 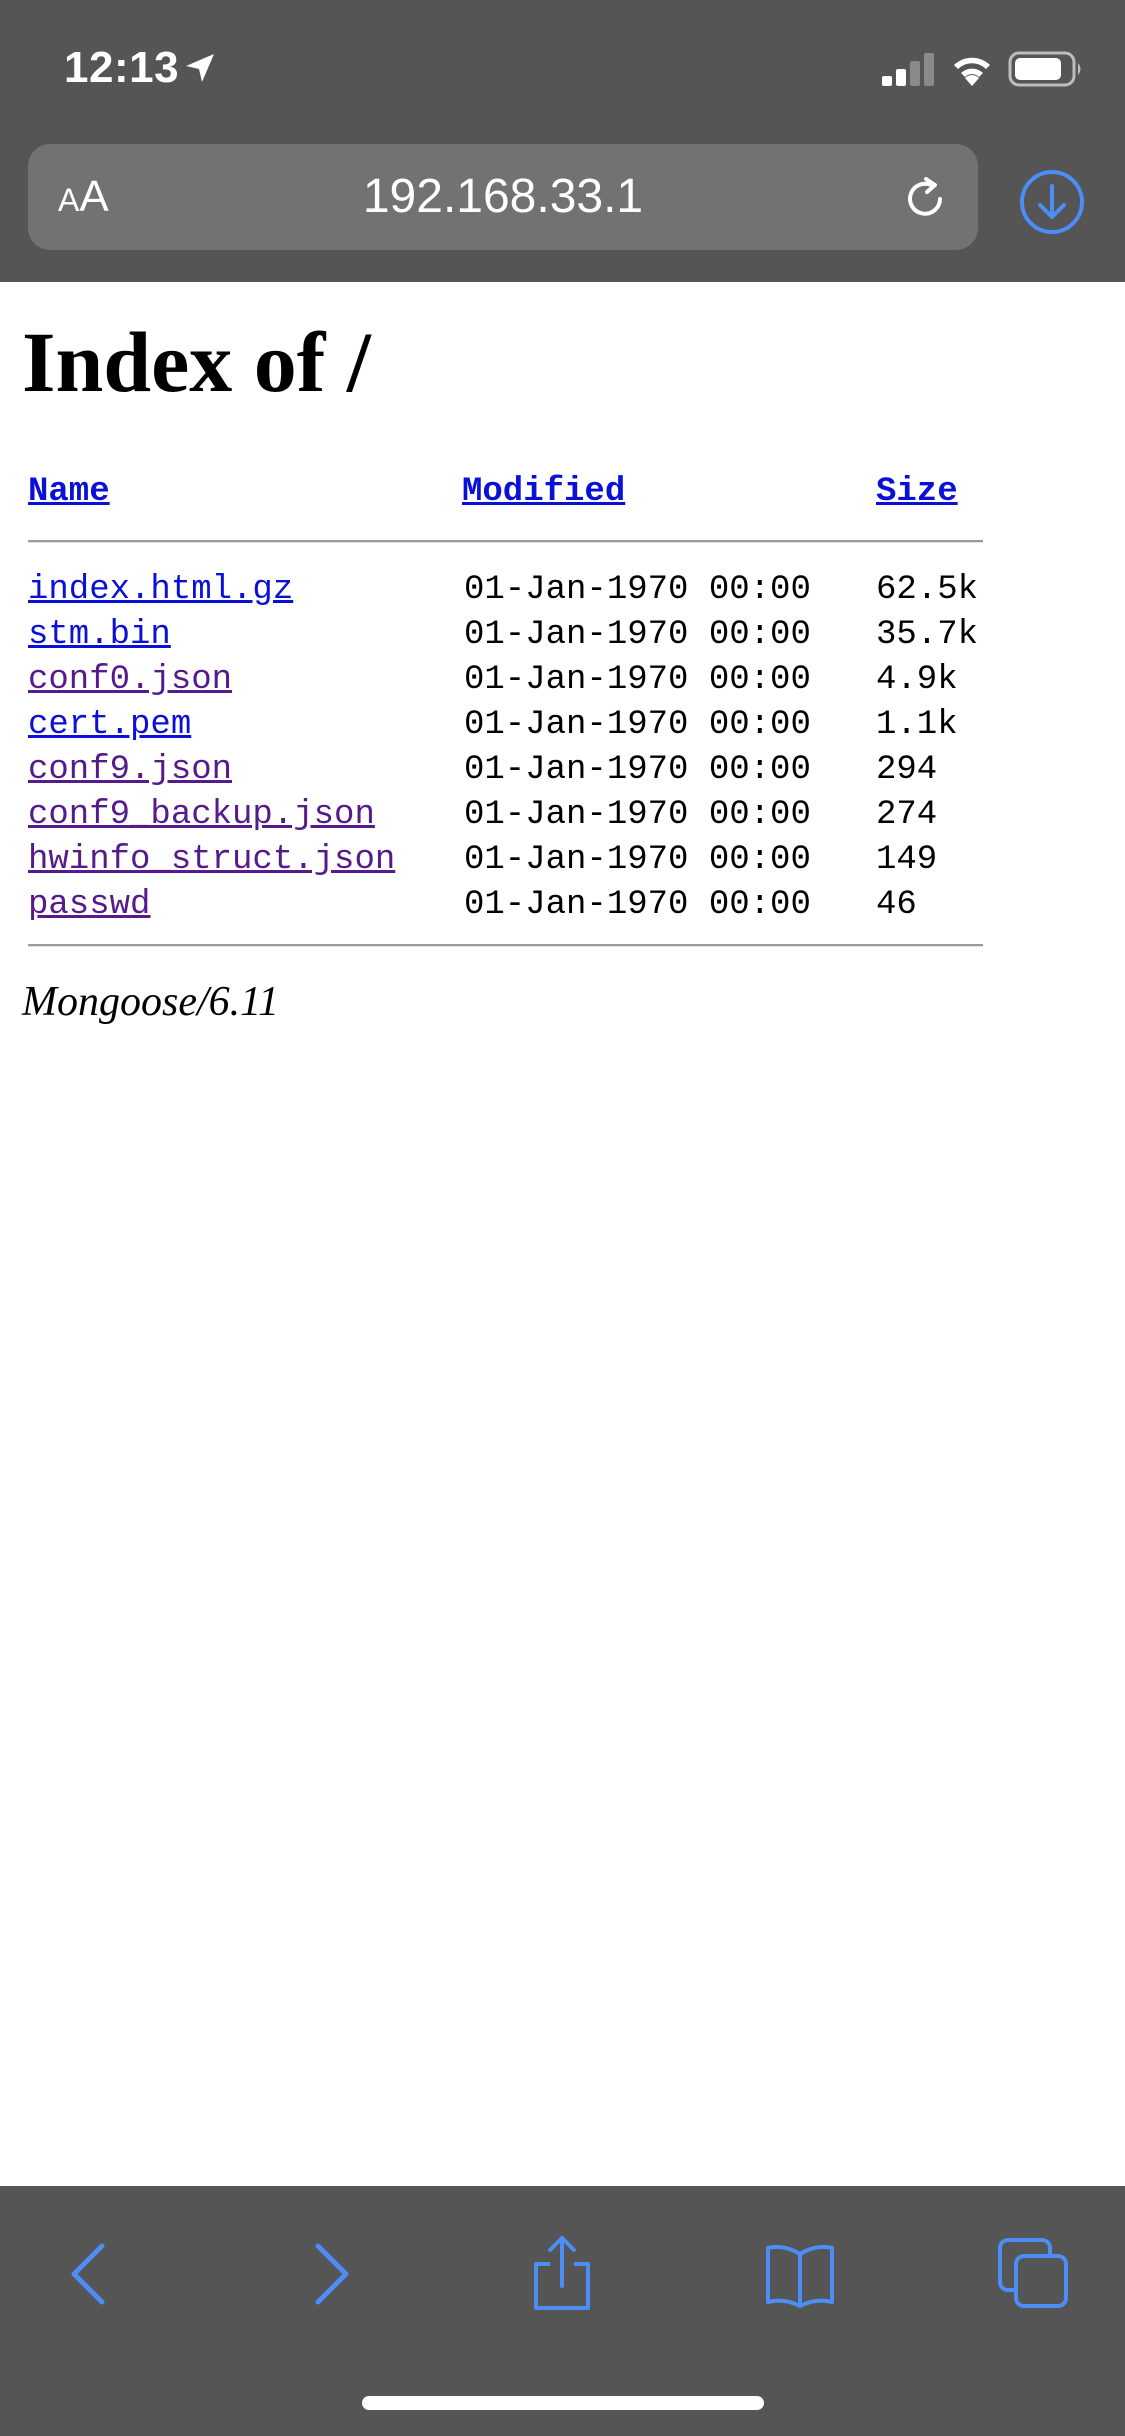 I want to click on size-column-header: Size, so click(x=917, y=492).